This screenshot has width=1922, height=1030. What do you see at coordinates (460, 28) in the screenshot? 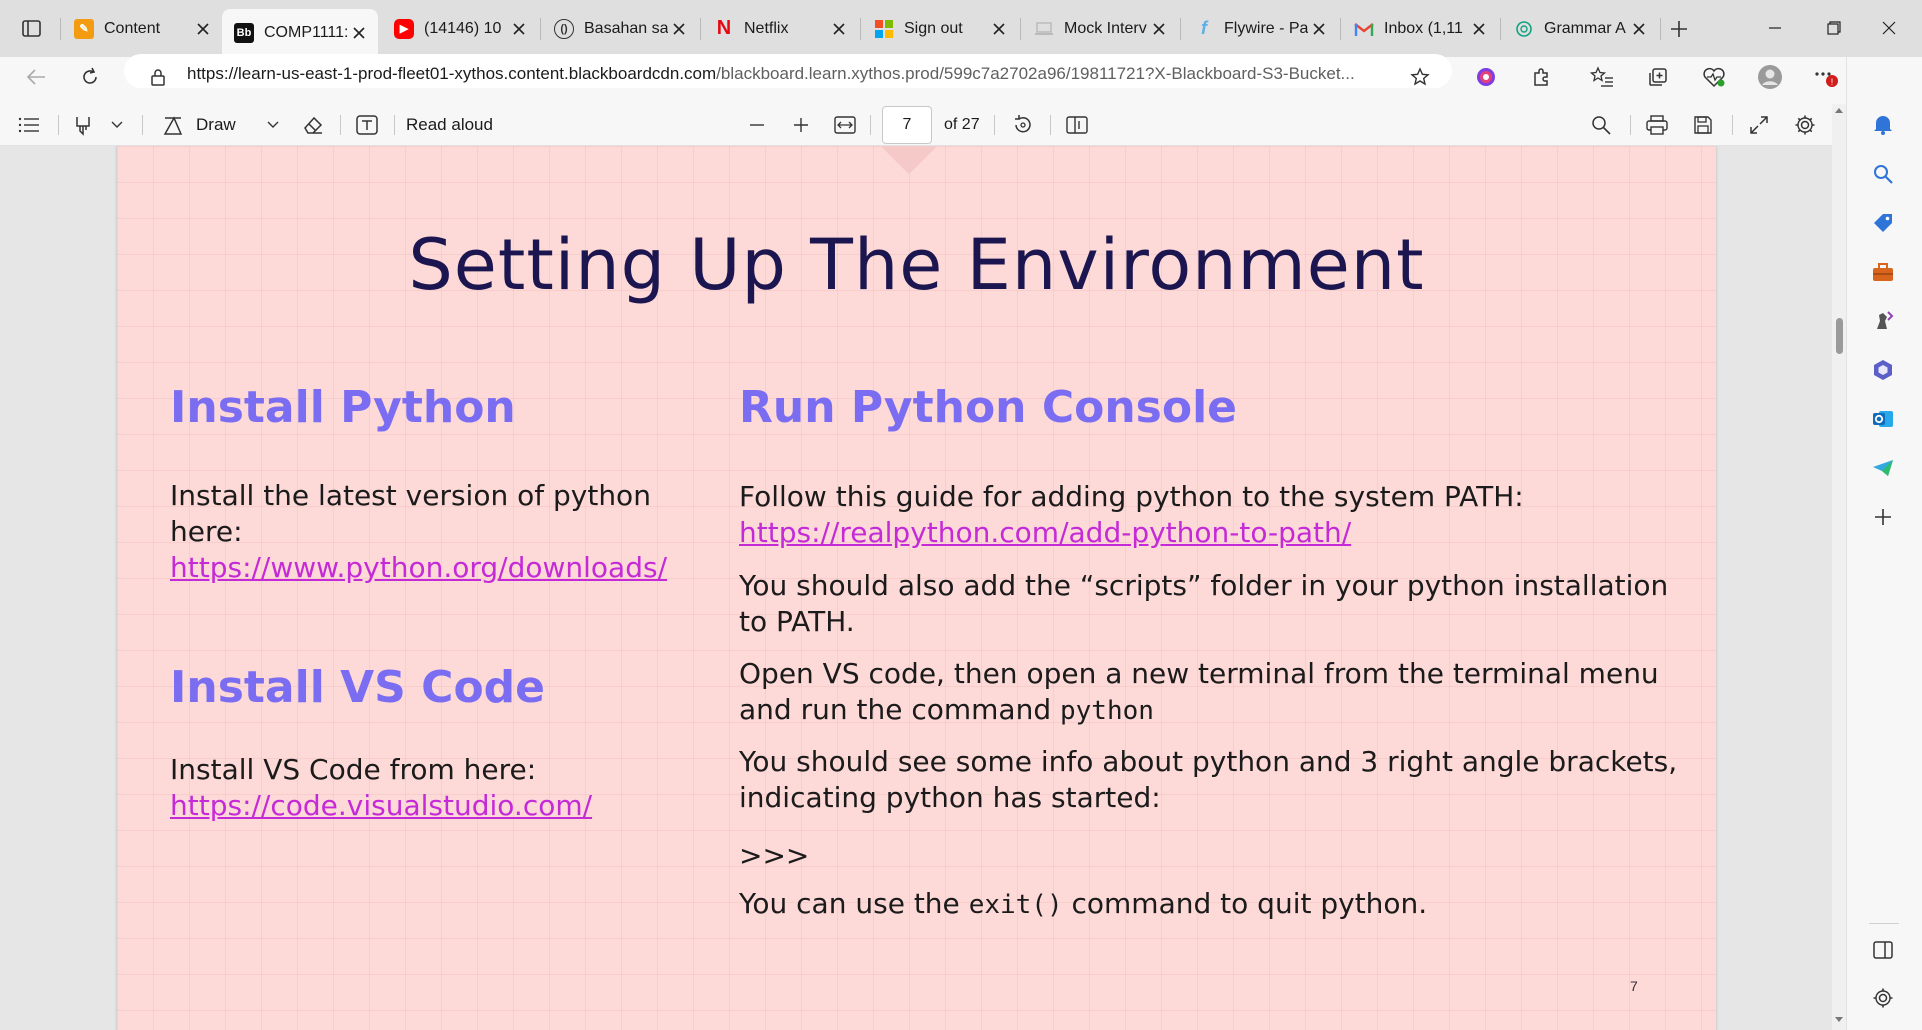
I see `tab-youtube: ▶ (14146) 10` at bounding box center [460, 28].